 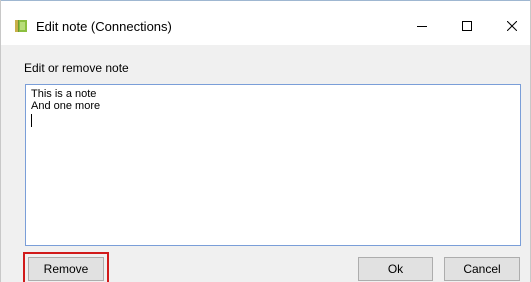 What do you see at coordinates (21, 26) in the screenshot?
I see `notebook-icon` at bounding box center [21, 26].